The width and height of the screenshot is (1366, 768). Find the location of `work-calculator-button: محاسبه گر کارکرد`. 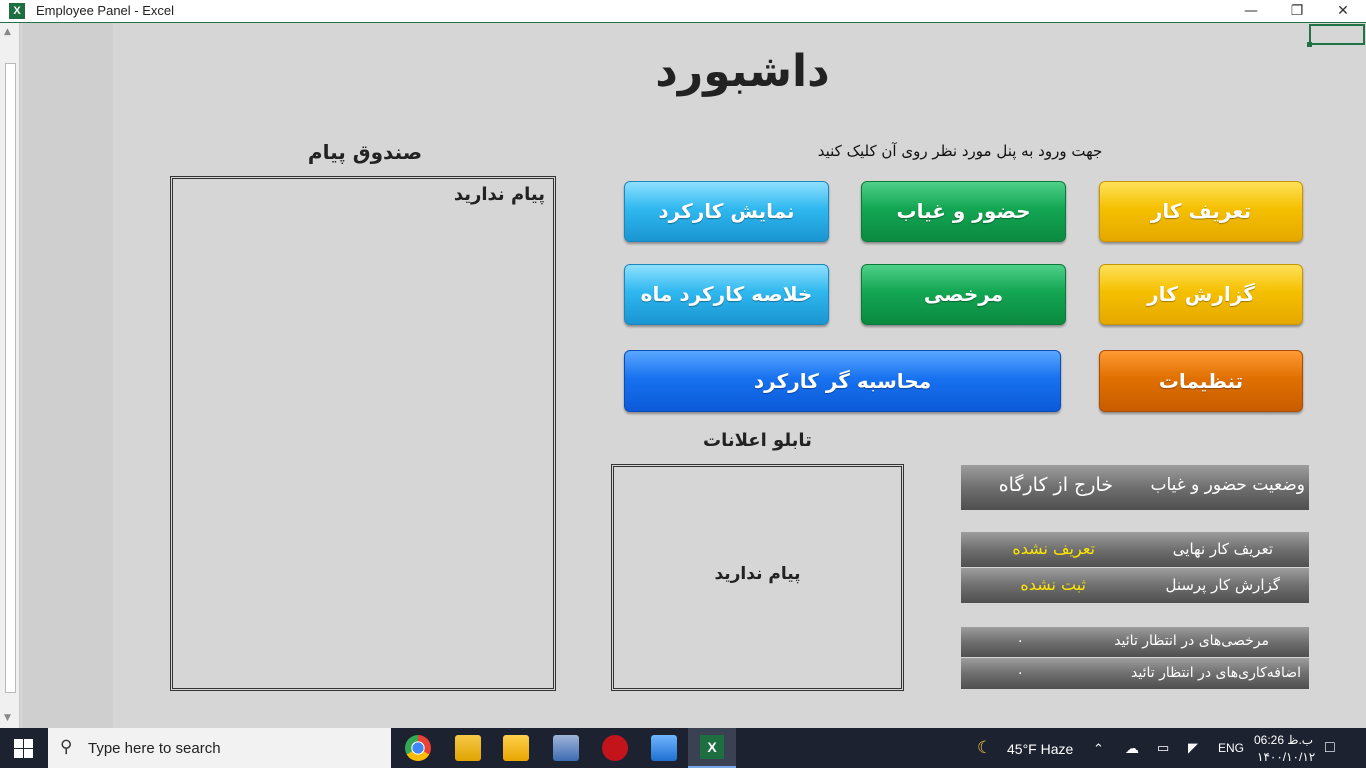

work-calculator-button: محاسبه گر کارکرد is located at coordinates (842, 381).